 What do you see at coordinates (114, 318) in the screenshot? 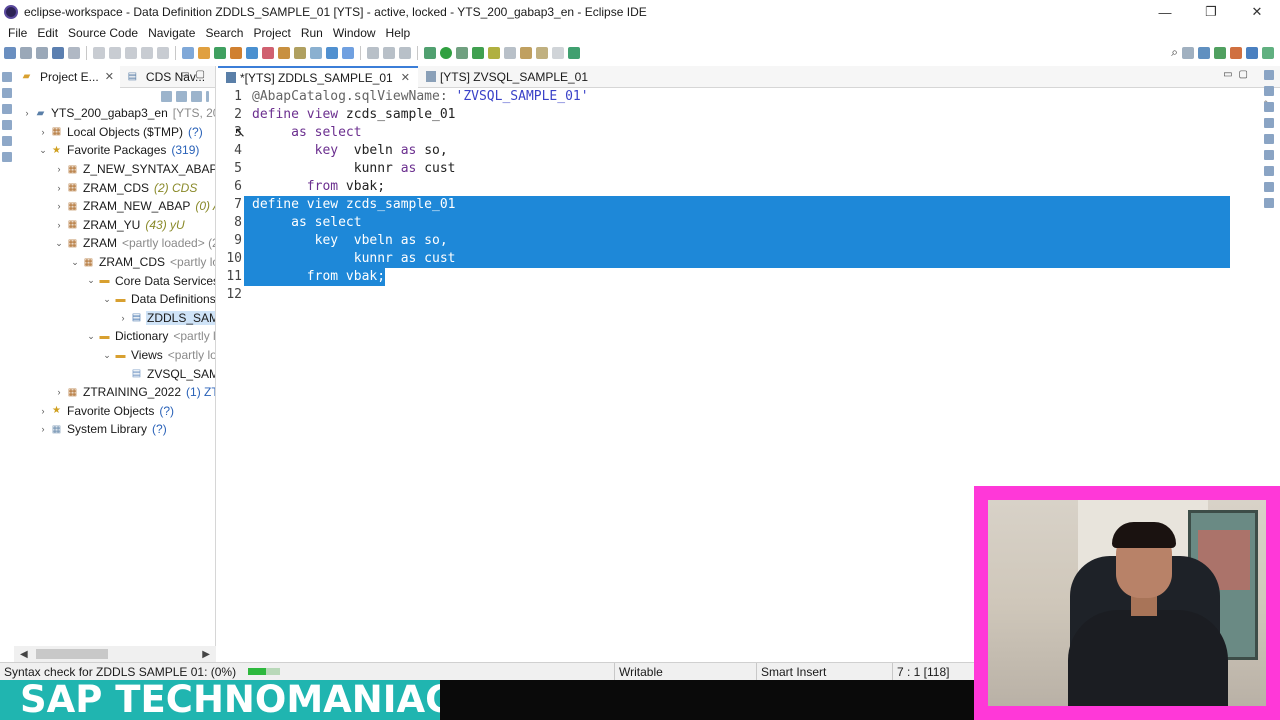
I see `tree-item: ›▤ ZDDLS_SAMP` at bounding box center [114, 318].